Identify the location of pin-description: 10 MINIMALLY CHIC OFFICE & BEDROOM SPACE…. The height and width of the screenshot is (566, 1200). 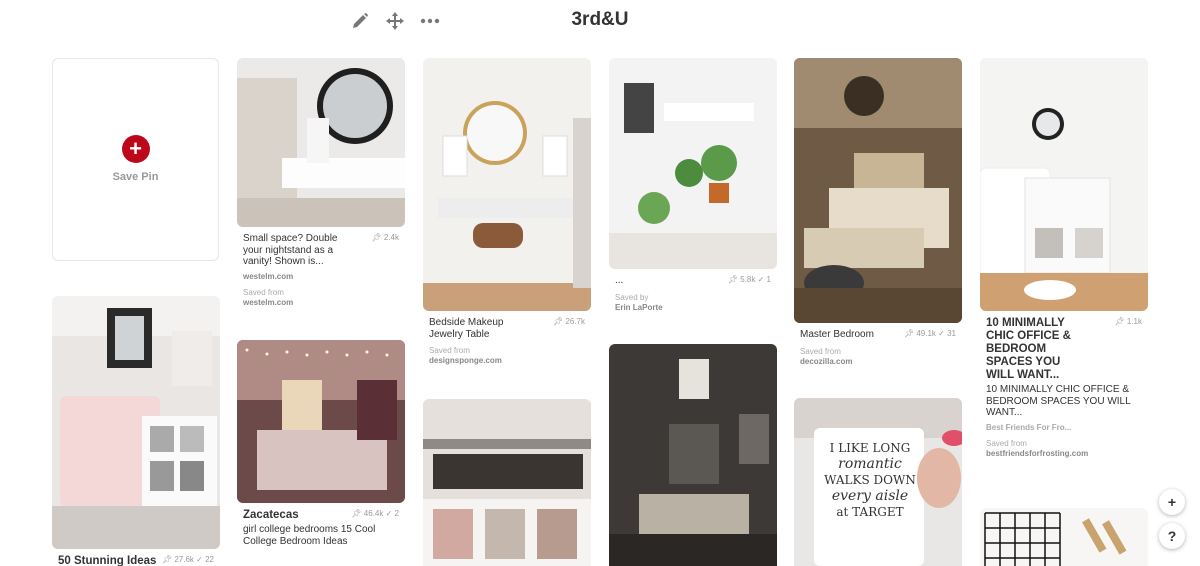
(1058, 401).